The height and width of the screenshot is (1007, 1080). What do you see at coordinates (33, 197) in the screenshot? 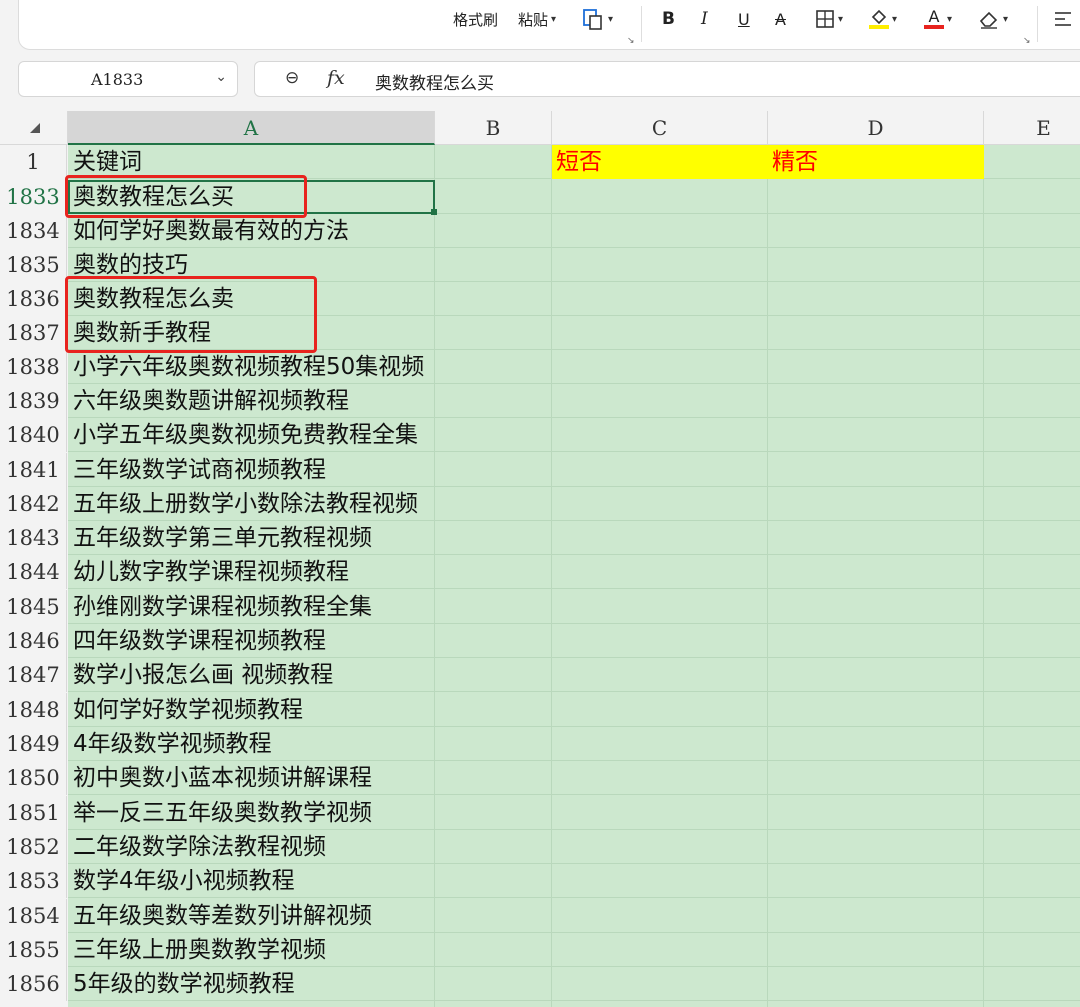
I see `row-number: 1833` at bounding box center [33, 197].